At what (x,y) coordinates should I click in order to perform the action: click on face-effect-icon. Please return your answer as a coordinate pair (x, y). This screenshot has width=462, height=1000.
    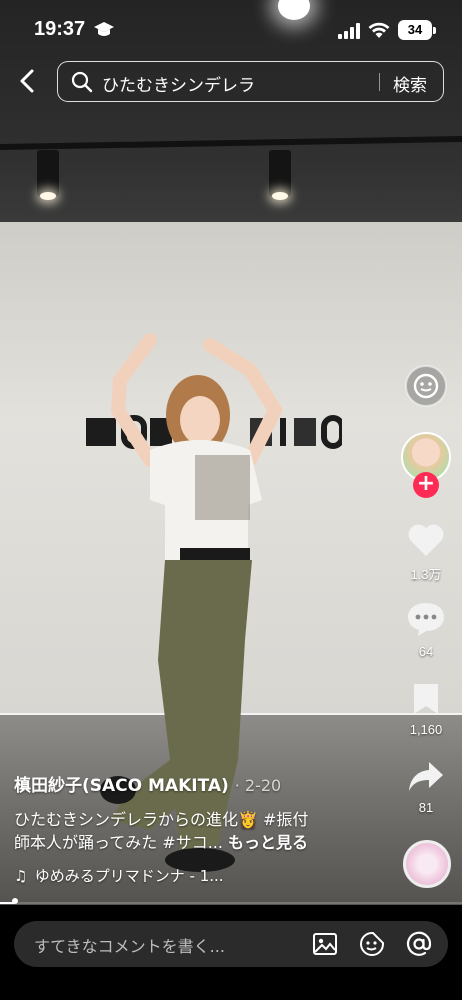
    Looking at the image, I should click on (426, 386).